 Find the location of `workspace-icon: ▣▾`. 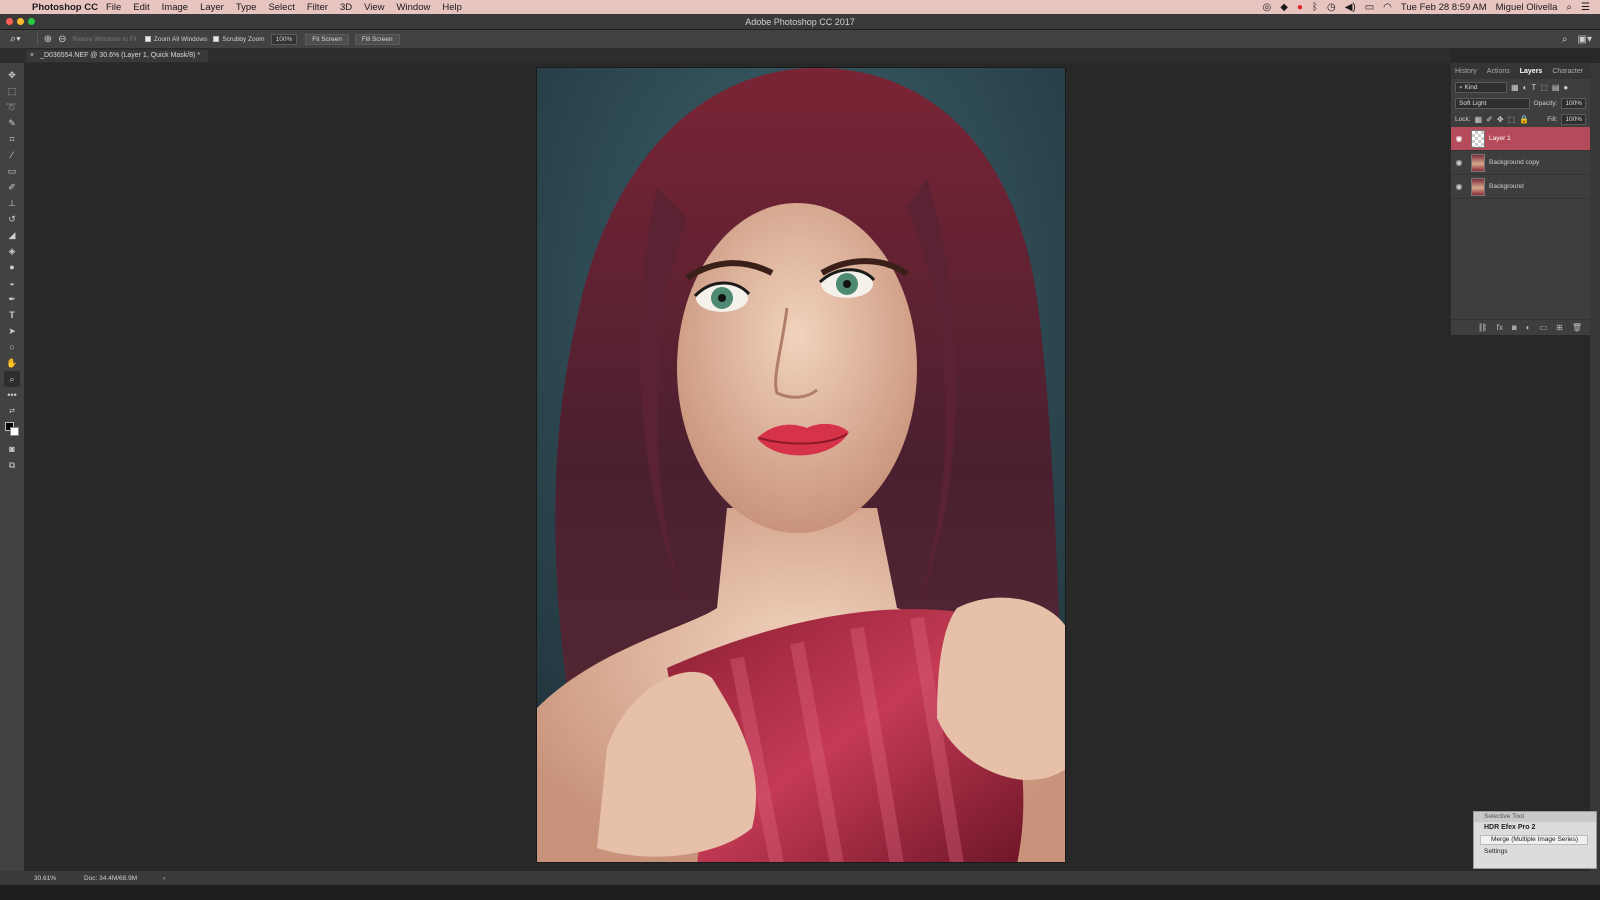

workspace-icon: ▣▾ is located at coordinates (1585, 39).